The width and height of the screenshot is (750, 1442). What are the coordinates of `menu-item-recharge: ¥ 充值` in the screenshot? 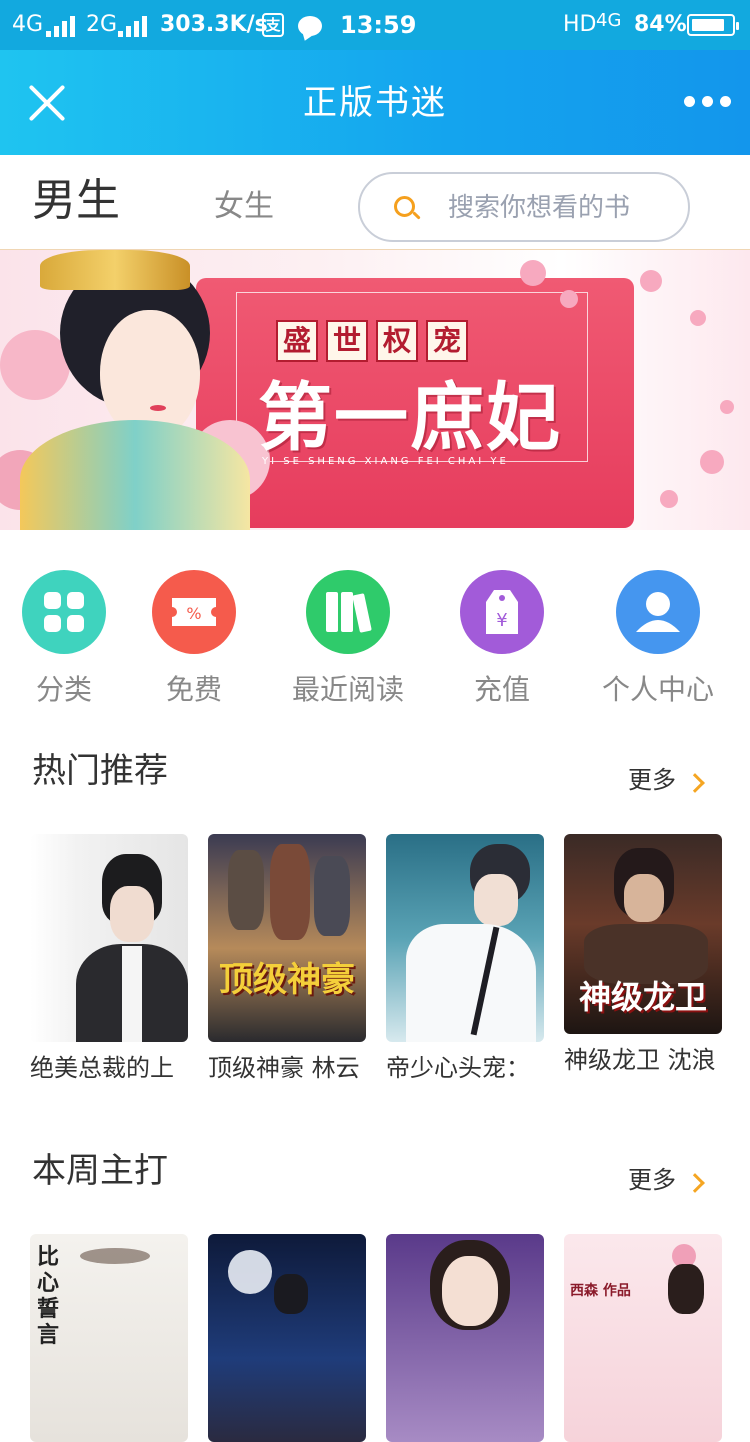 It's located at (502, 640).